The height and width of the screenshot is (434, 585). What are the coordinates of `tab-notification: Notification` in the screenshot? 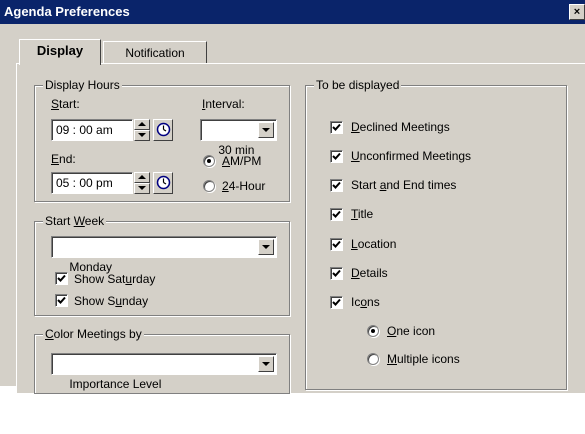 It's located at (155, 52).